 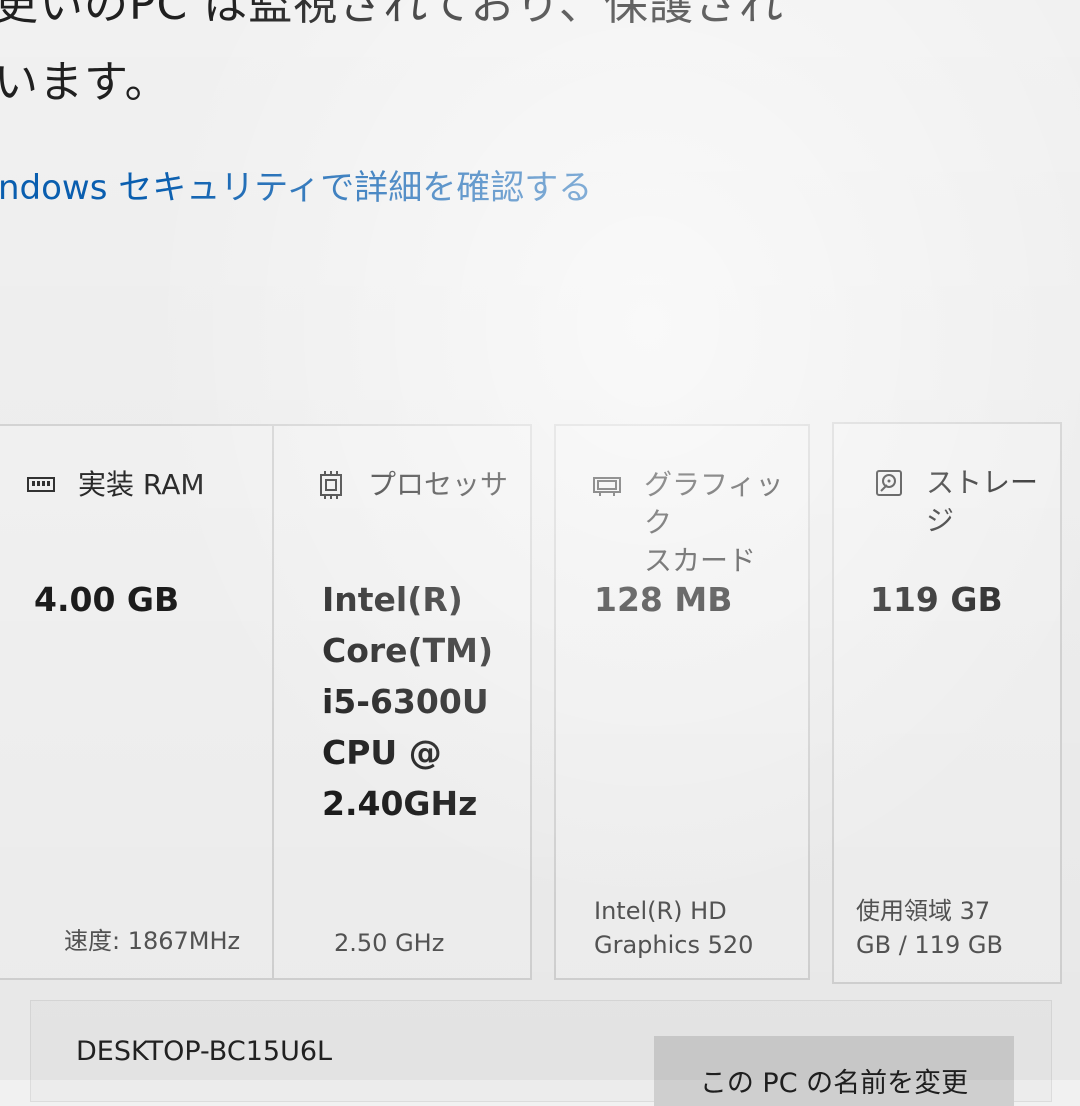 I want to click on graphics-card-header: グラフィック スカード, so click(x=700, y=523).